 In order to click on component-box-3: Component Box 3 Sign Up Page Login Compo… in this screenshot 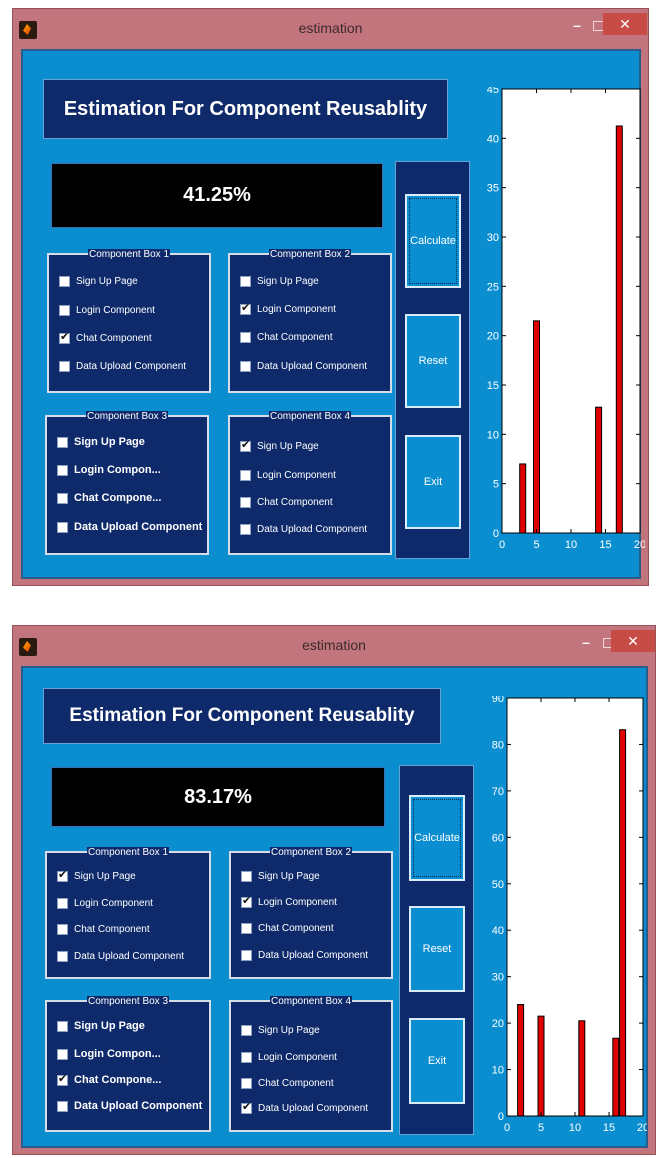, I will do `click(128, 1064)`.